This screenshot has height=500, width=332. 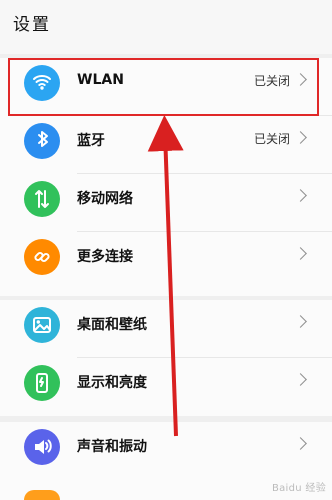 I want to click on settings-row-label: 蓝牙, so click(x=91, y=141).